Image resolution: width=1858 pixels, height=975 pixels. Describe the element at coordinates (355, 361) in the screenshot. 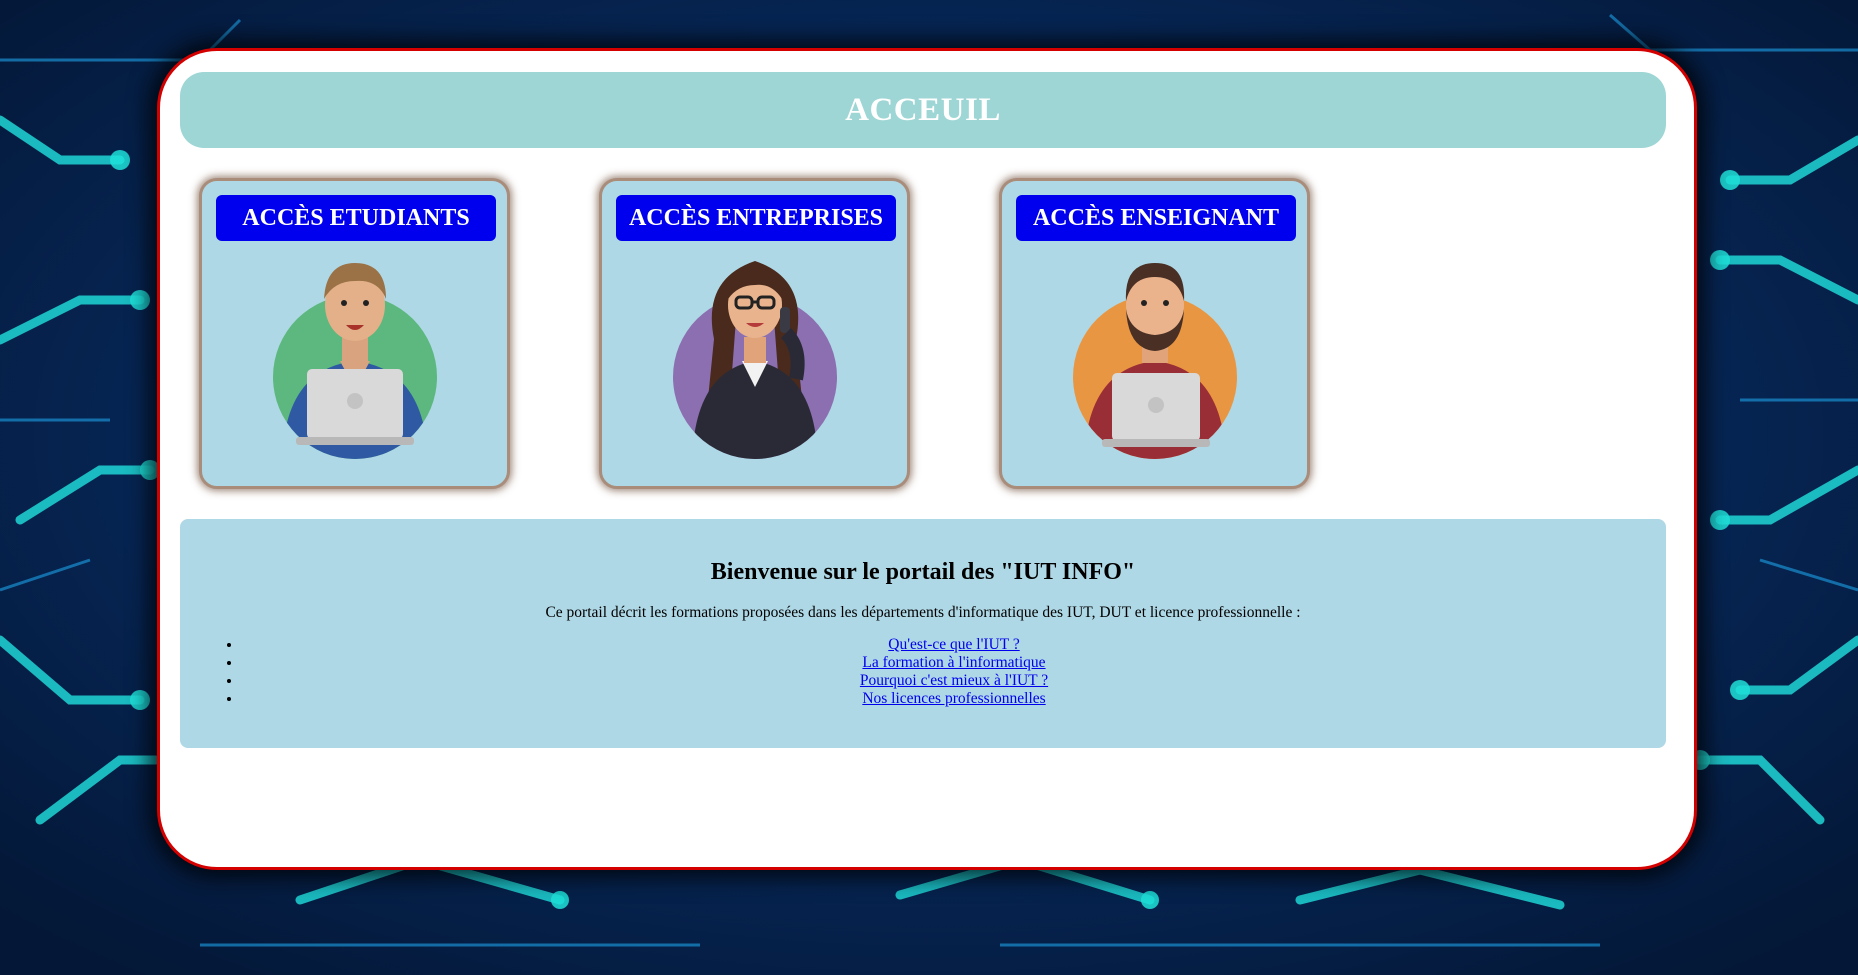

I see `student-avatar-icon` at that location.